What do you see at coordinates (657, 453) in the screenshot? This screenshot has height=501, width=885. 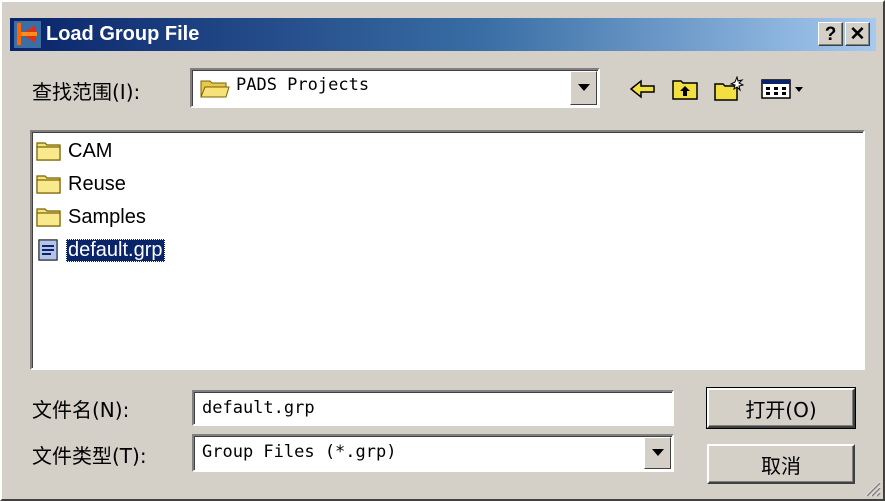 I see `filetype-dropdown-arrow` at bounding box center [657, 453].